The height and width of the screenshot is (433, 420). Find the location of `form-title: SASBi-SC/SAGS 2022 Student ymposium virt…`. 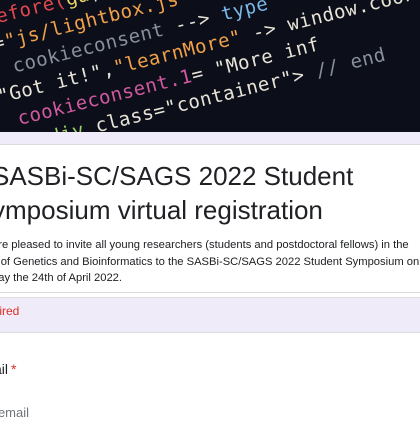

form-title: SASBi-SC/SAGS 2022 Student ymposium virt… is located at coordinates (177, 193).